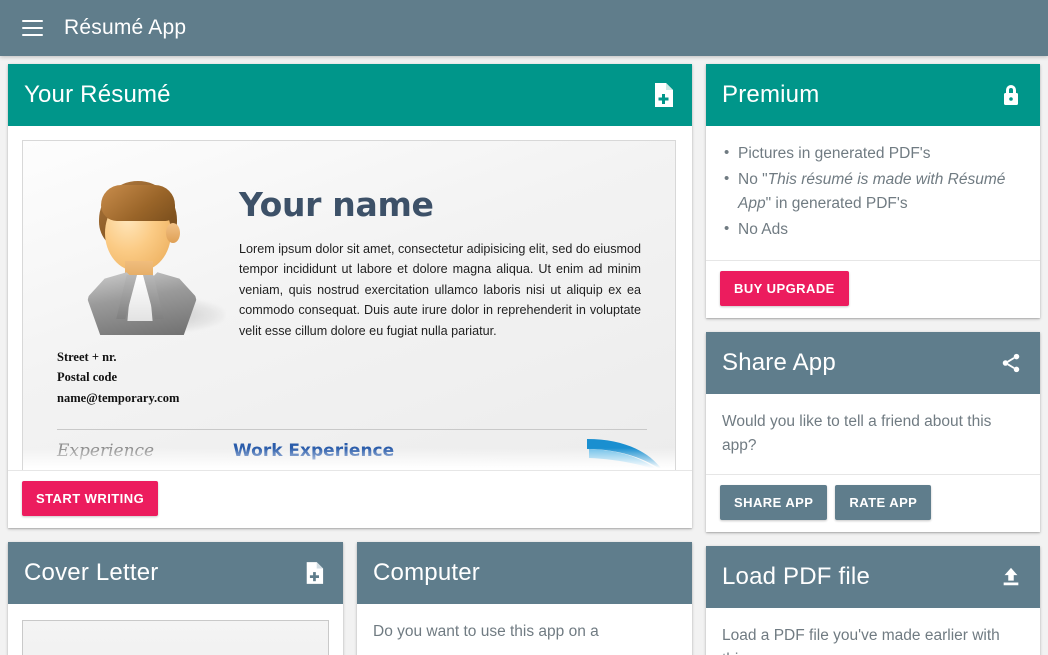  Describe the element at coordinates (763, 230) in the screenshot. I see `premium-feature-text: No Ads` at that location.